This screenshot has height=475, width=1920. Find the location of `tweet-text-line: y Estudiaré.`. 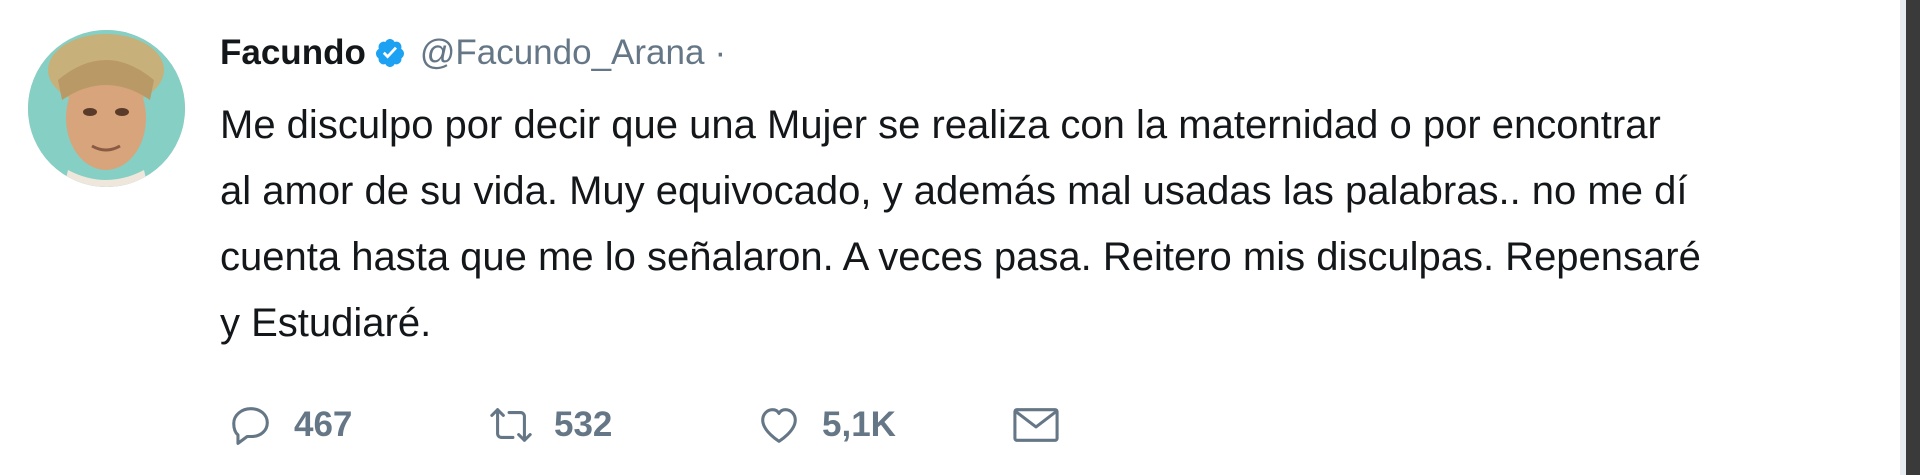

tweet-text-line: y Estudiaré. is located at coordinates (326, 323).